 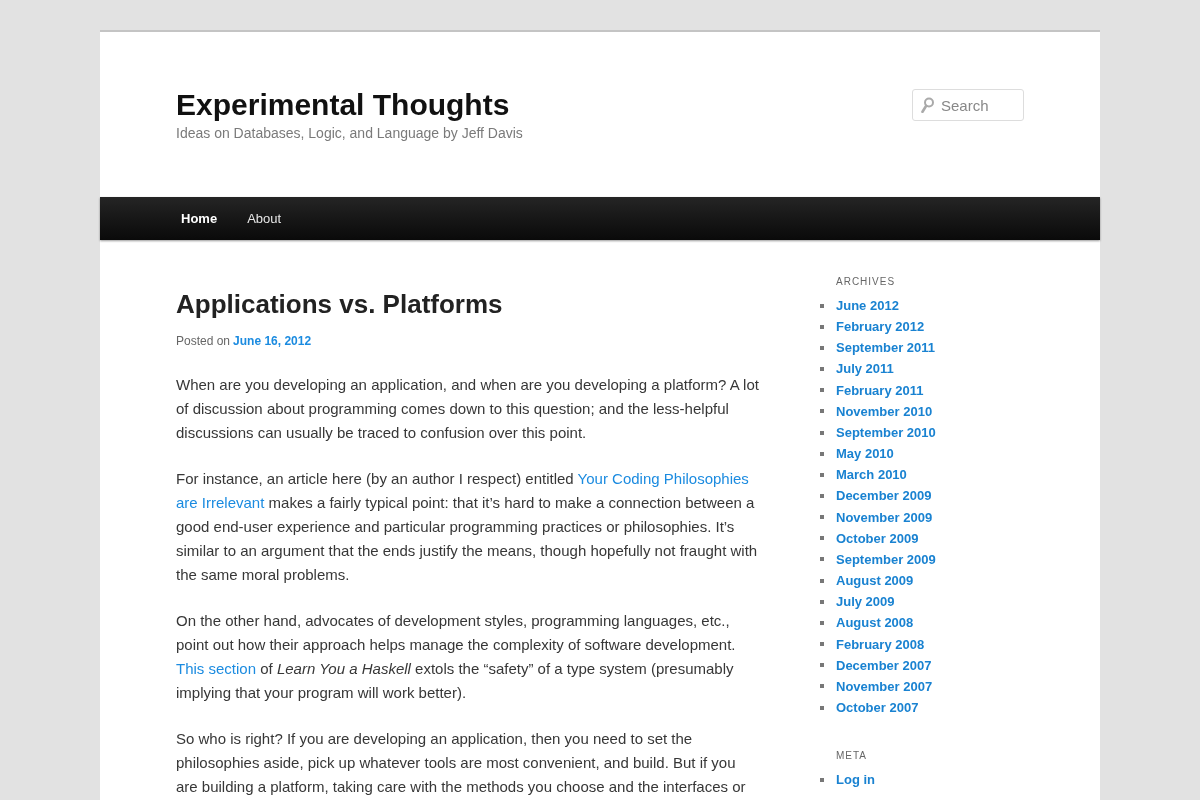 What do you see at coordinates (461, 763) in the screenshot?
I see `post-paragraph: So who is right? If you are developing an application, then you need to set the philosophies aside, pick up whatever tools are most convenient, and build. But if you are building a platform, taking care with the methods you choose and the interfaces or` at bounding box center [461, 763].